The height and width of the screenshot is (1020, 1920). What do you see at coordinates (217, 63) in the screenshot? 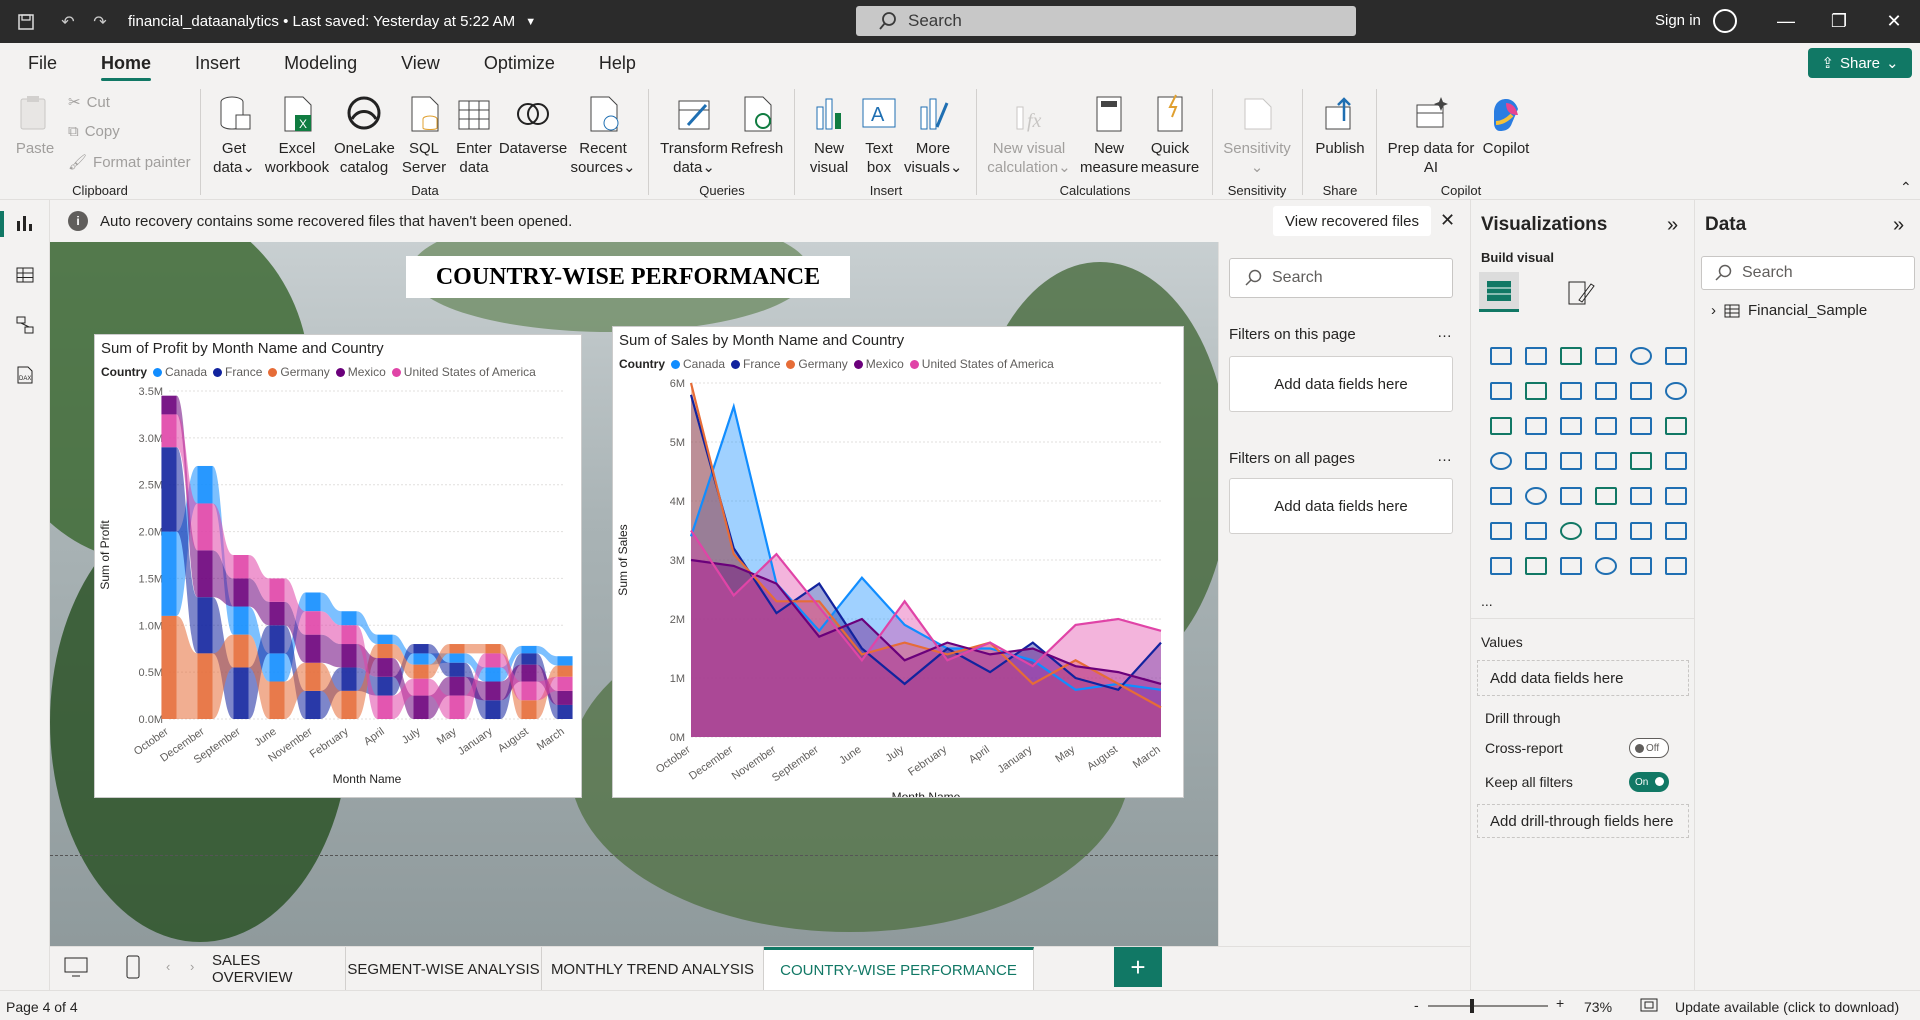
I see `menu-insert: Insert` at bounding box center [217, 63].